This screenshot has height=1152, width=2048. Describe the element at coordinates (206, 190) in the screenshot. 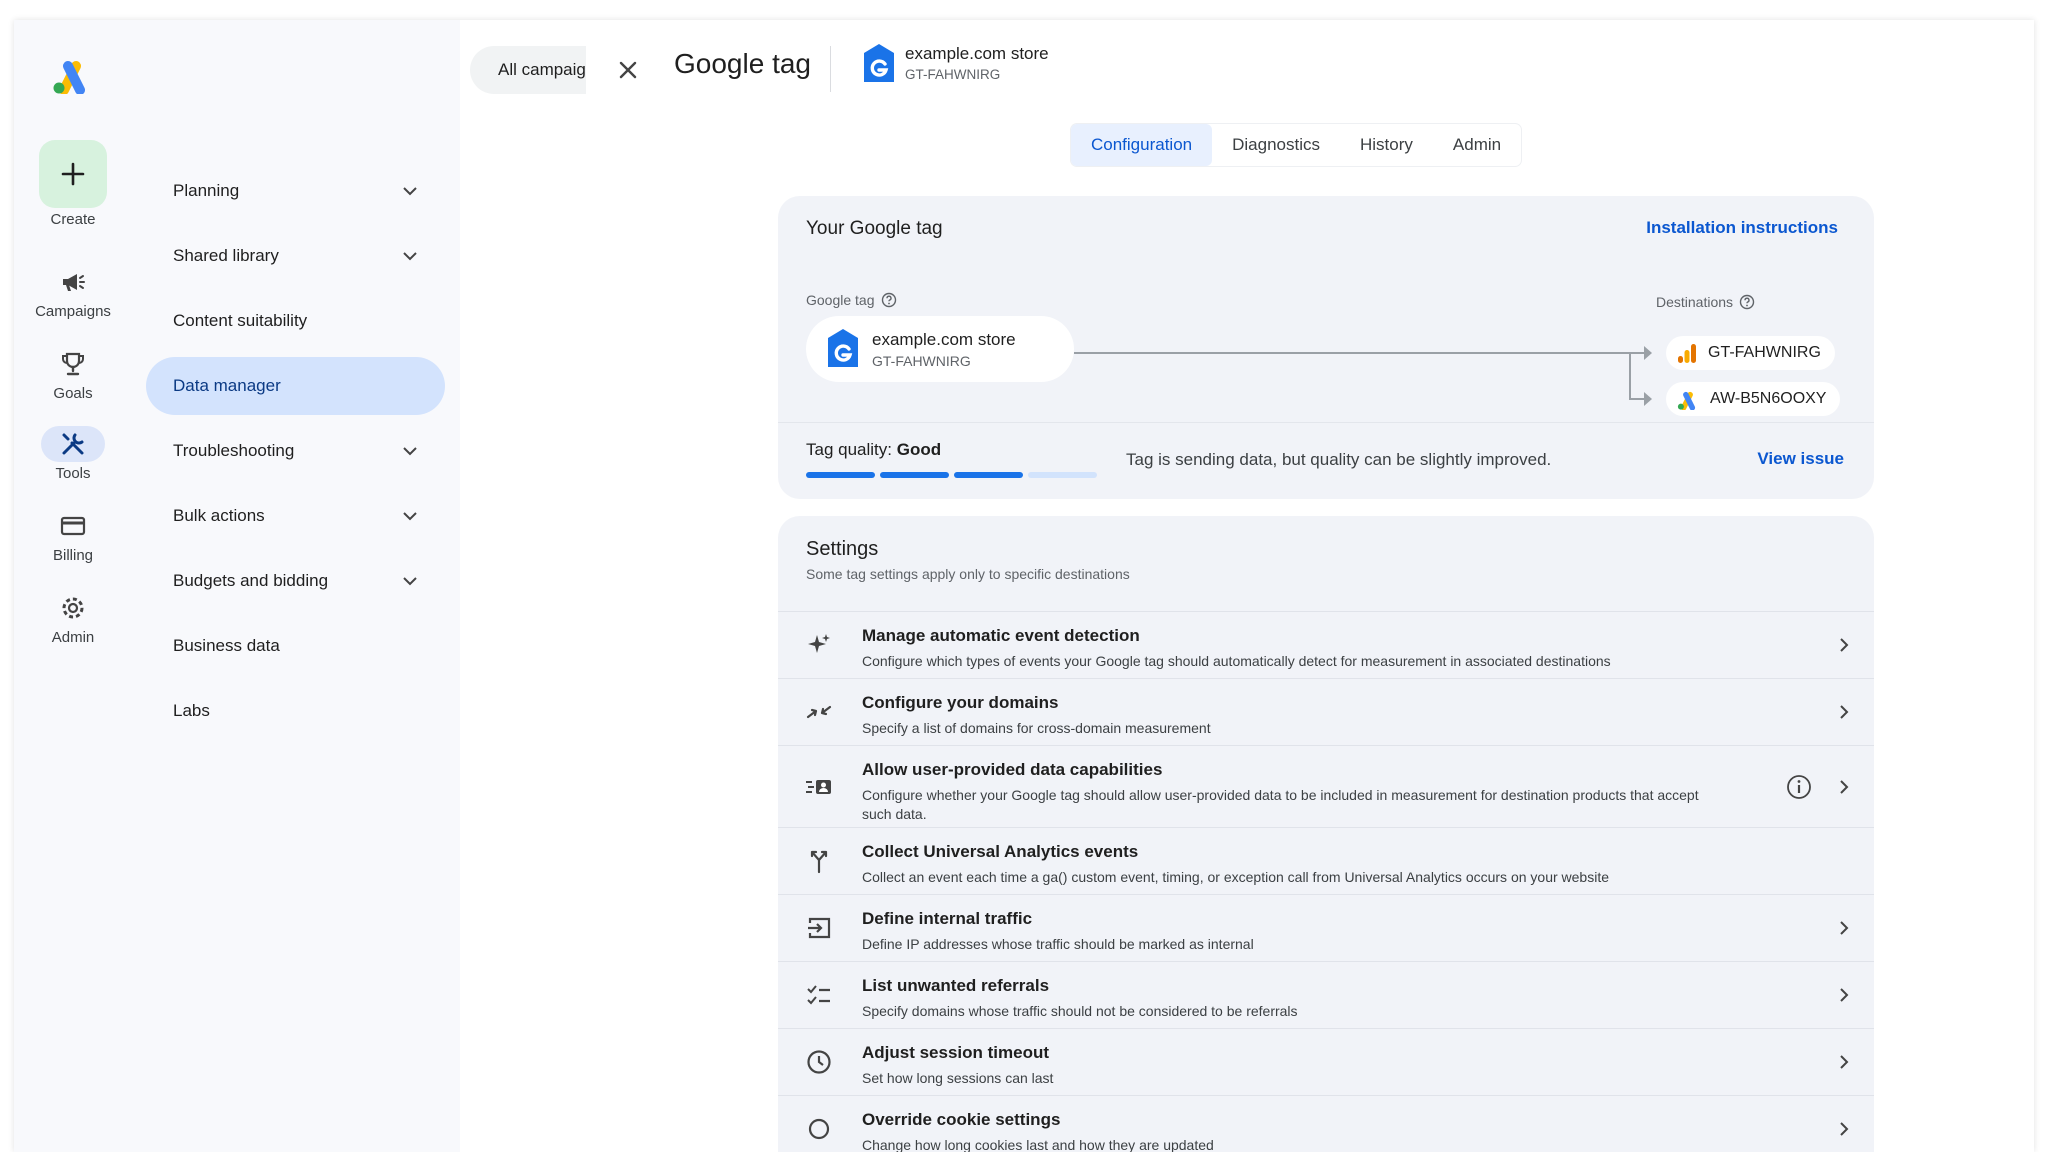

I see `nav-item-label: Planning` at that location.